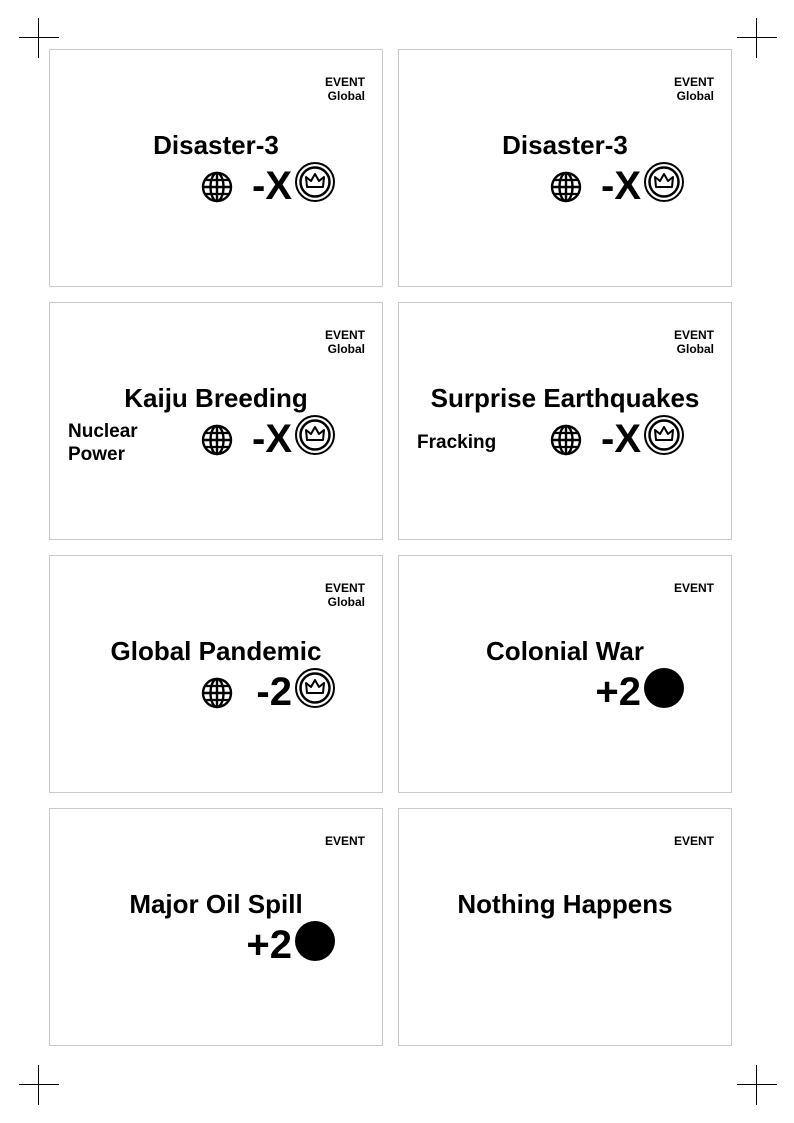  What do you see at coordinates (565, 927) in the screenshot?
I see `event-card: EVENT Nothing Happens` at bounding box center [565, 927].